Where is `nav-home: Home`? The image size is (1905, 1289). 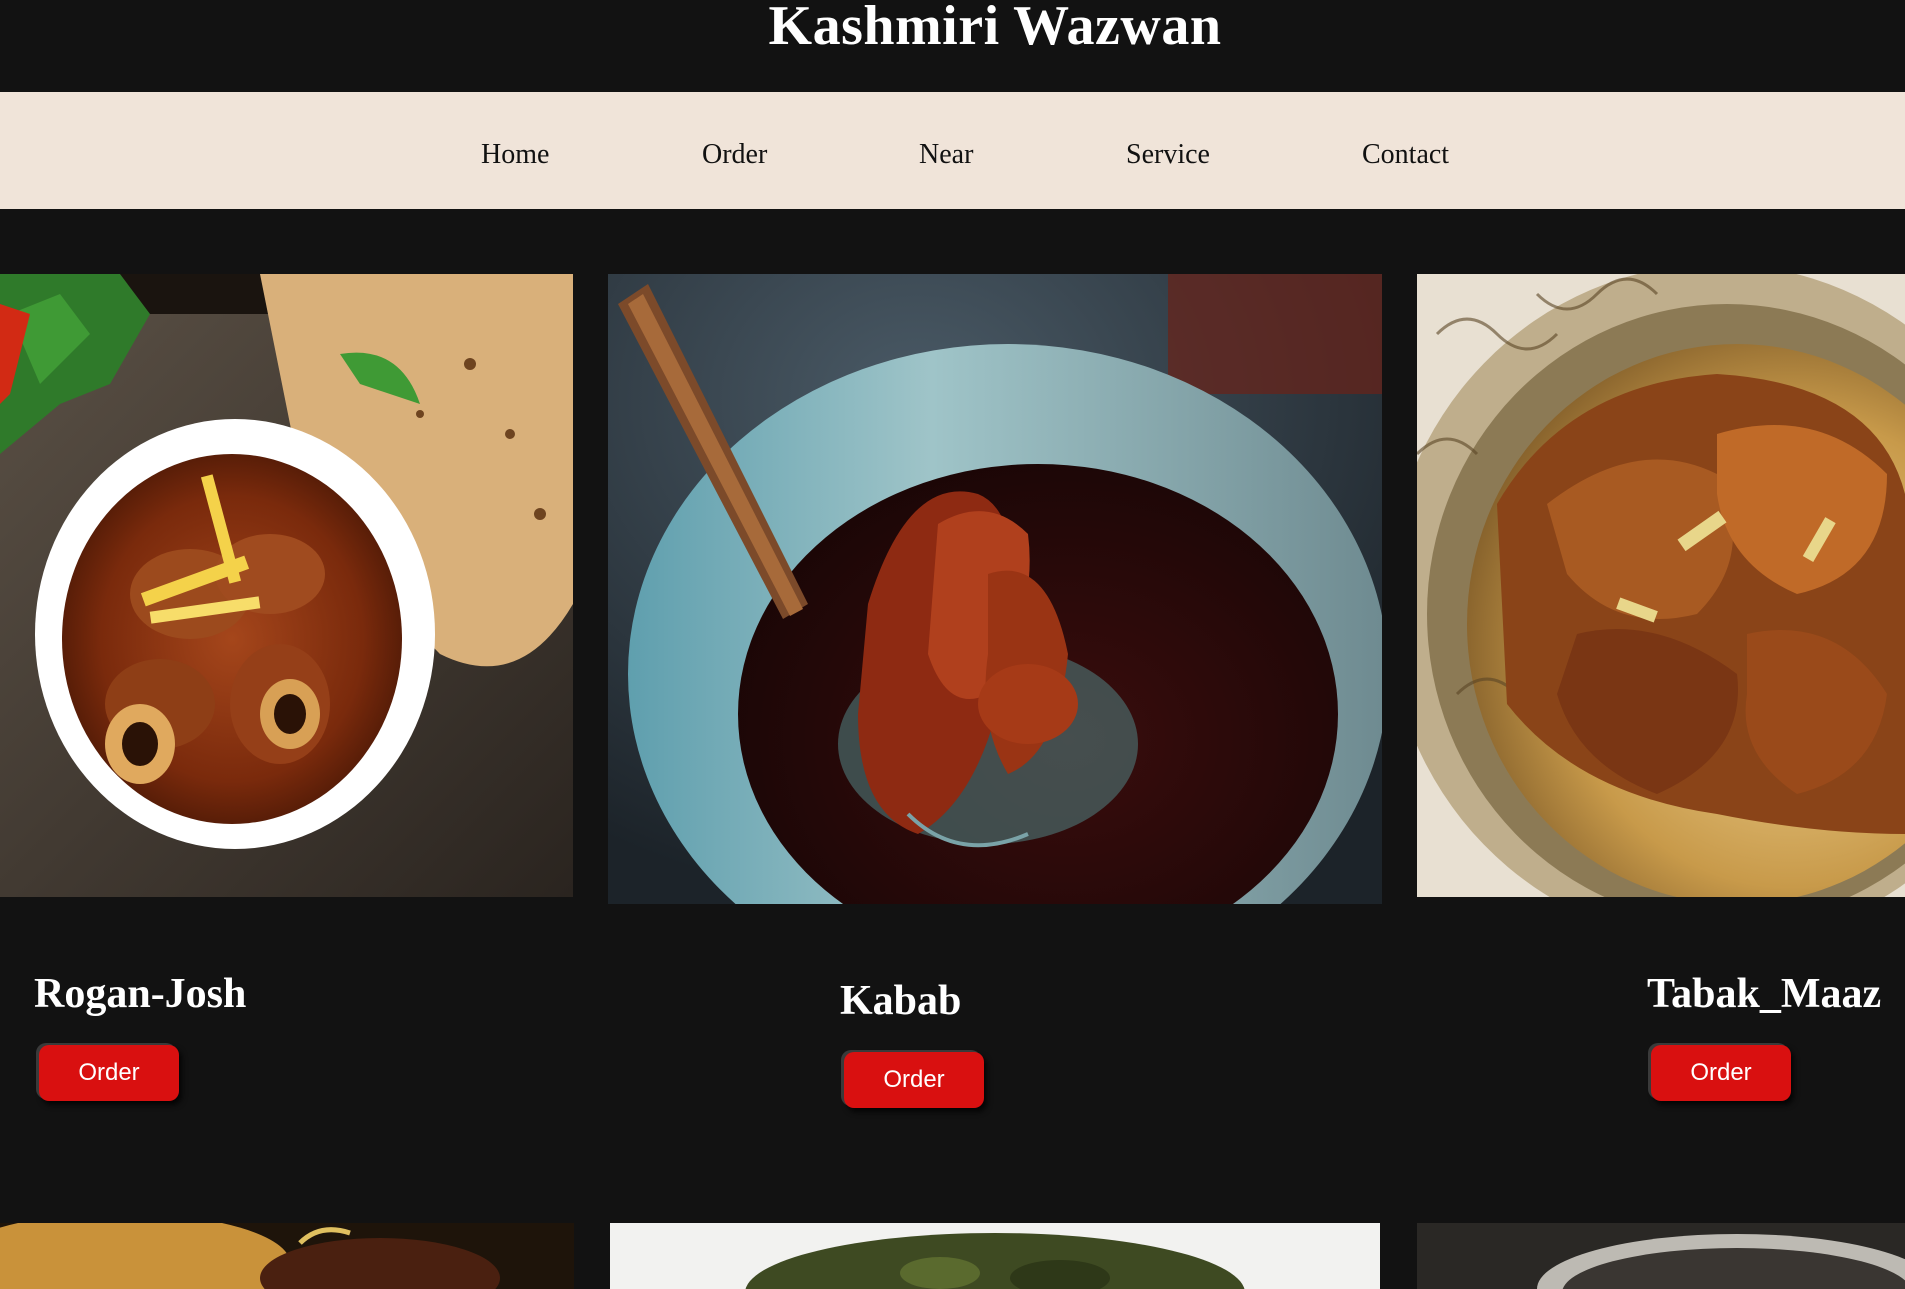
nav-home: Home is located at coordinates (515, 150).